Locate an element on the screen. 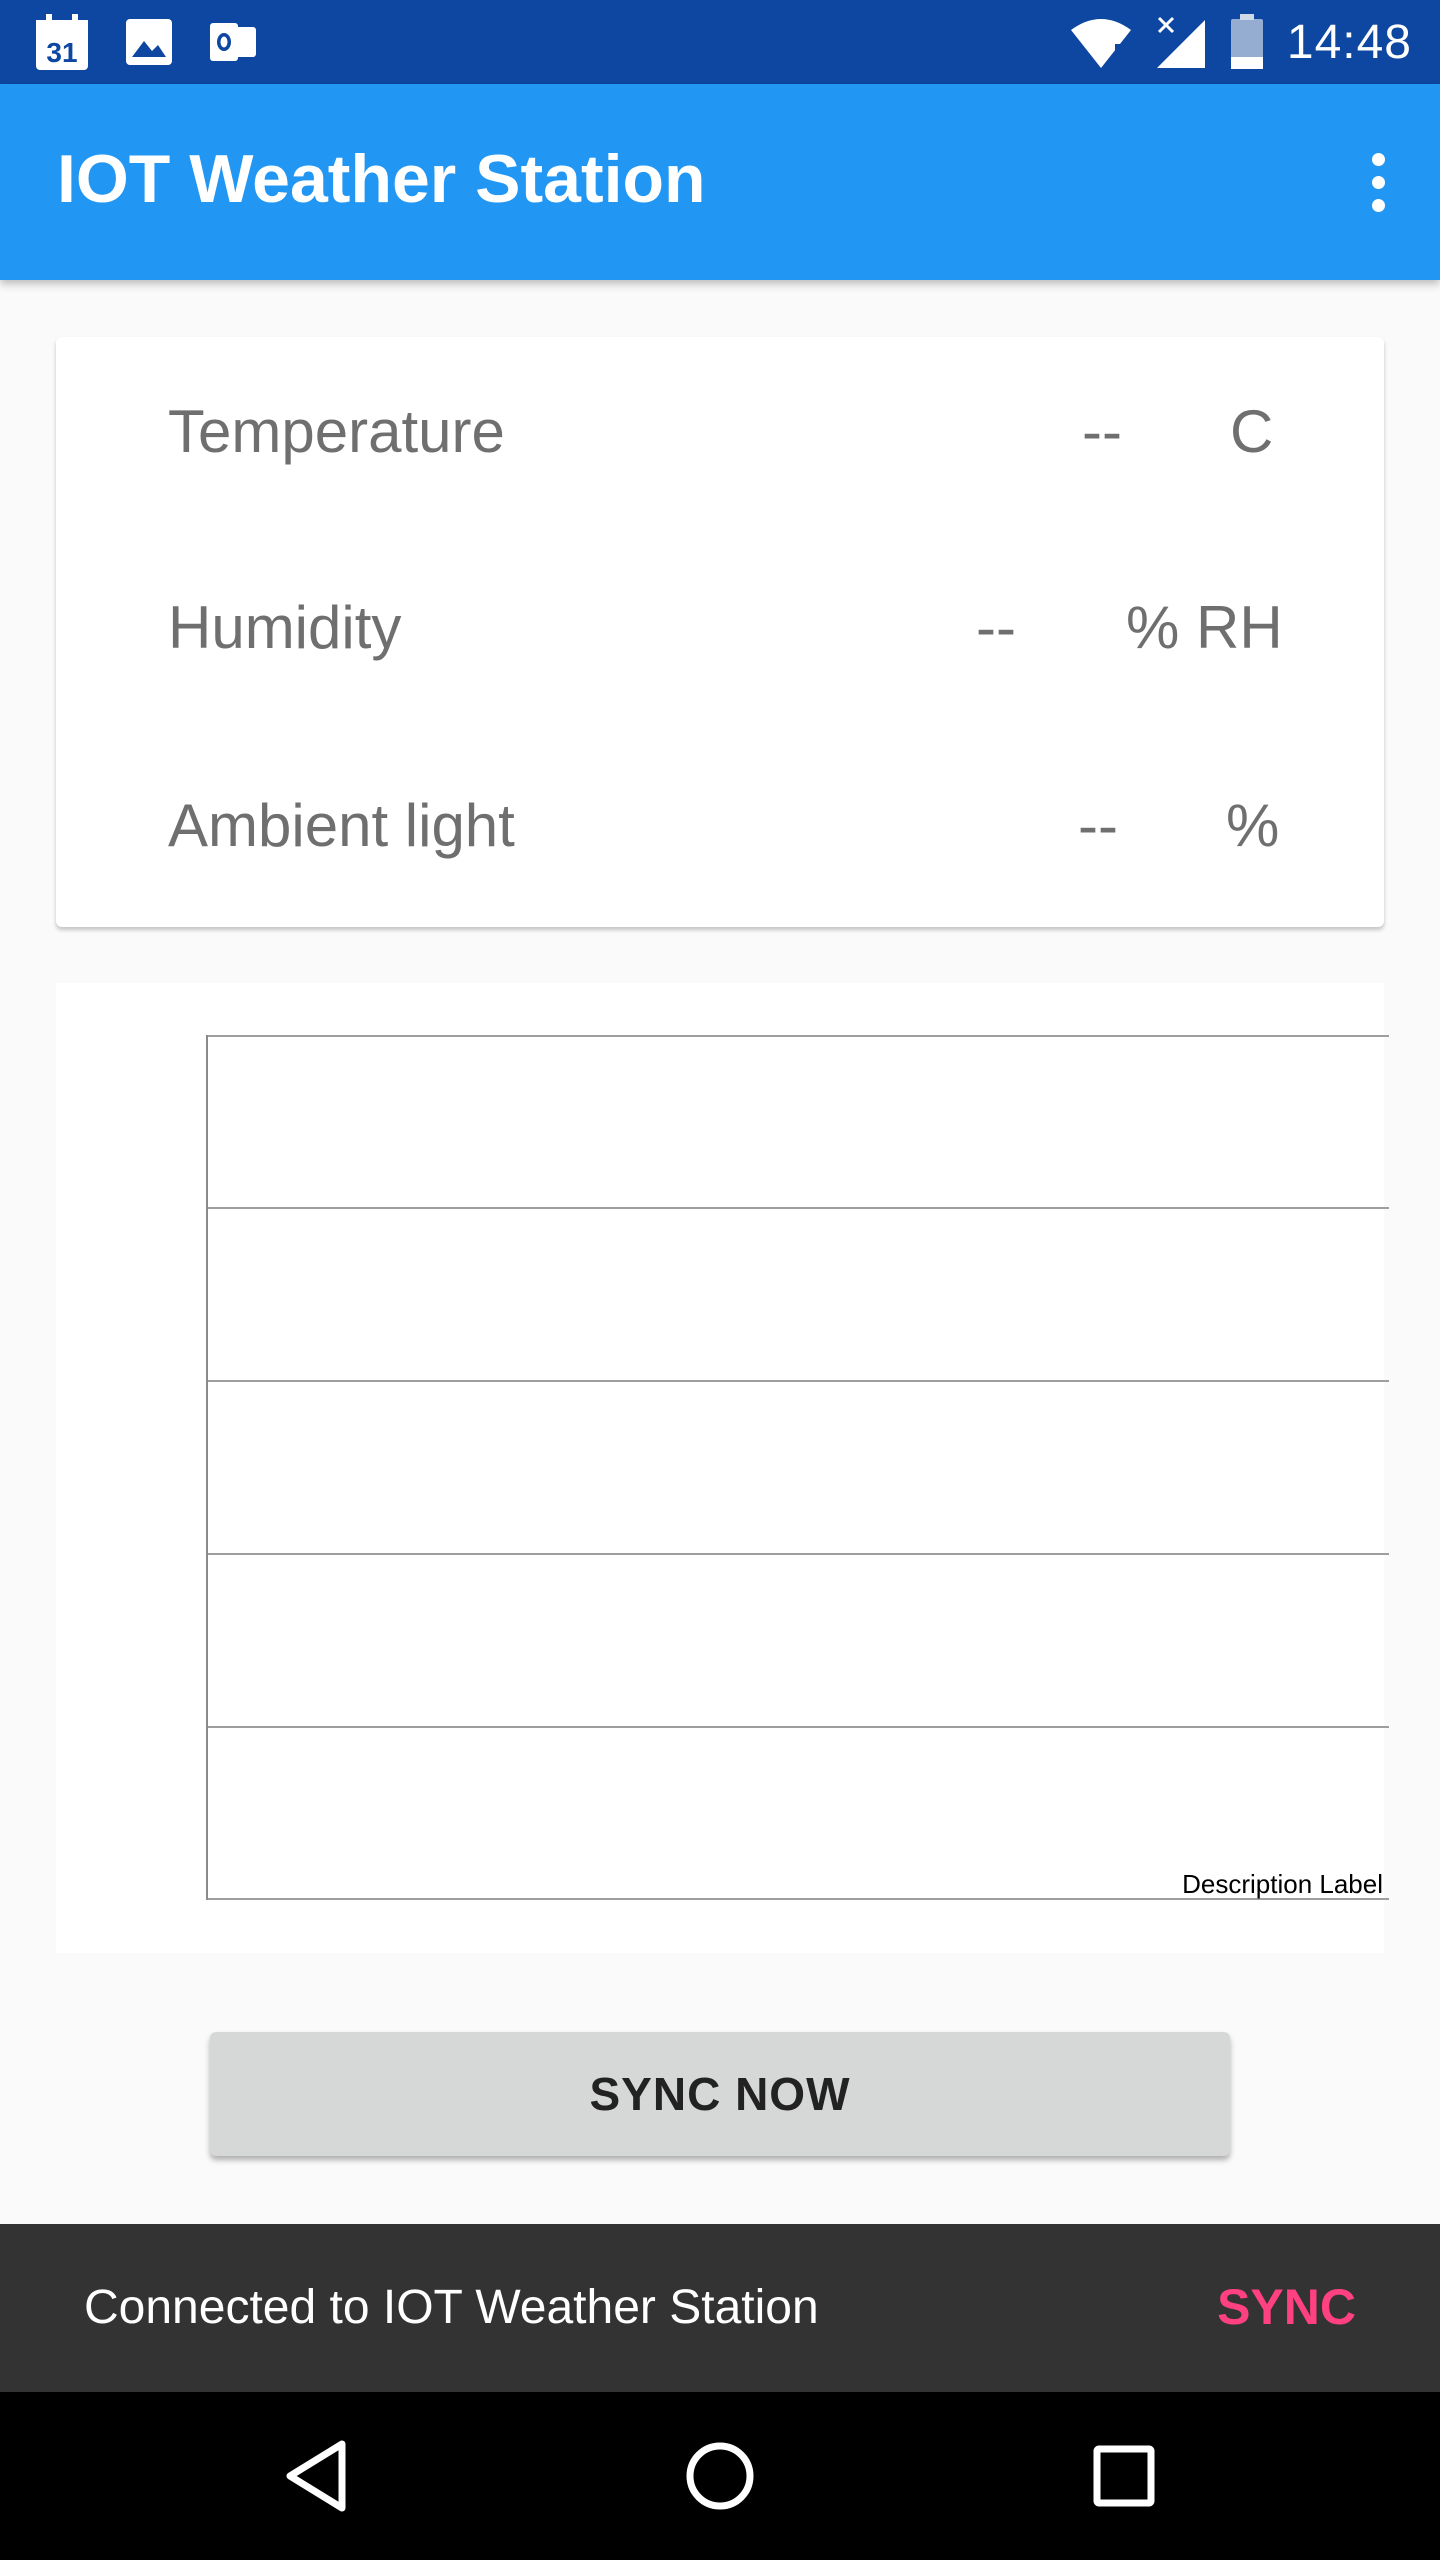  signal-icon is located at coordinates (1181, 42).